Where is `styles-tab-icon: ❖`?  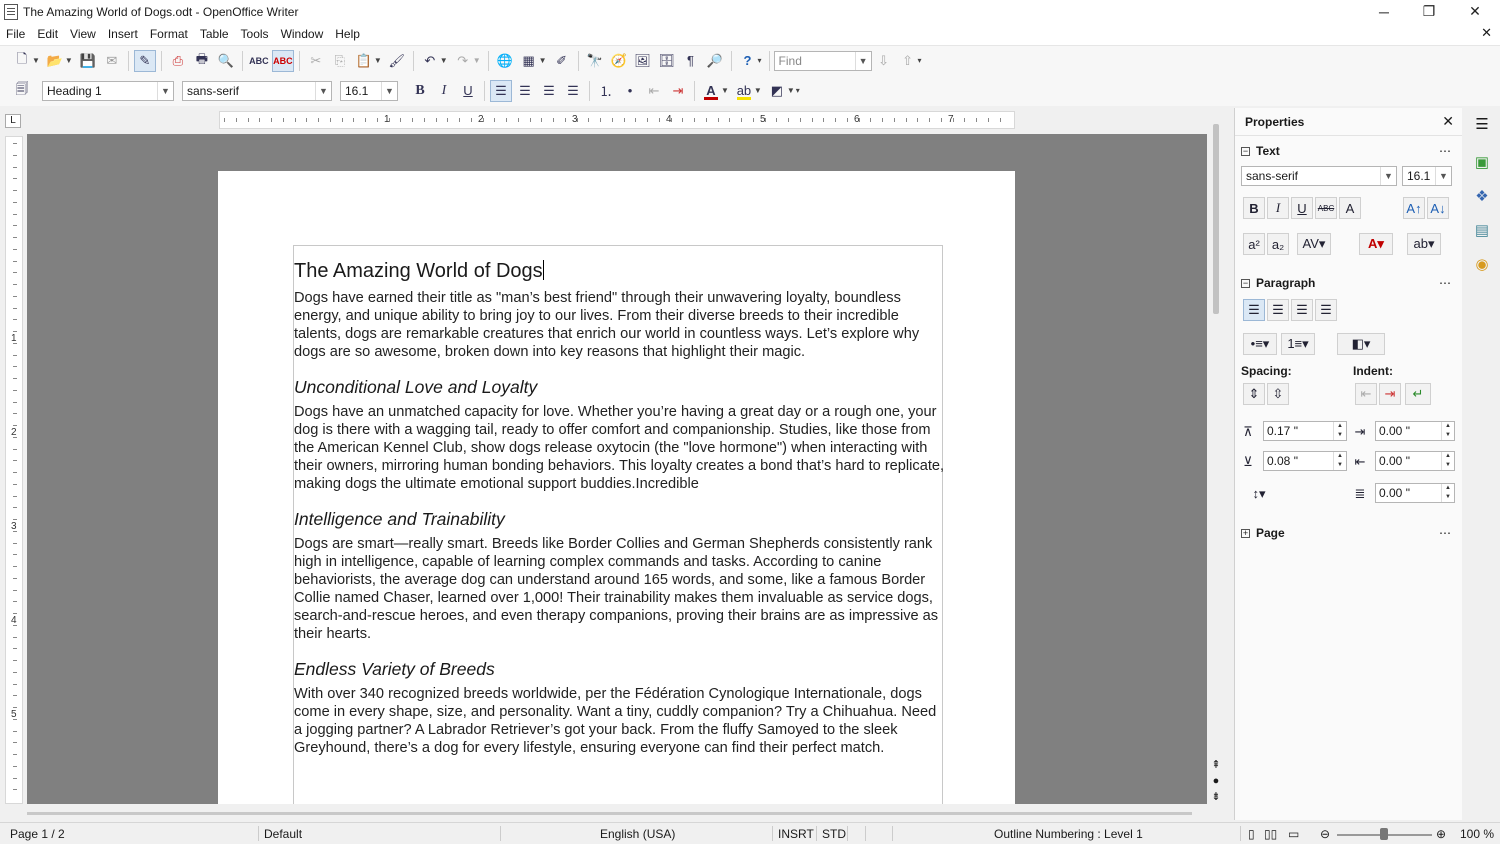
styles-tab-icon: ❖ is located at coordinates (1482, 196).